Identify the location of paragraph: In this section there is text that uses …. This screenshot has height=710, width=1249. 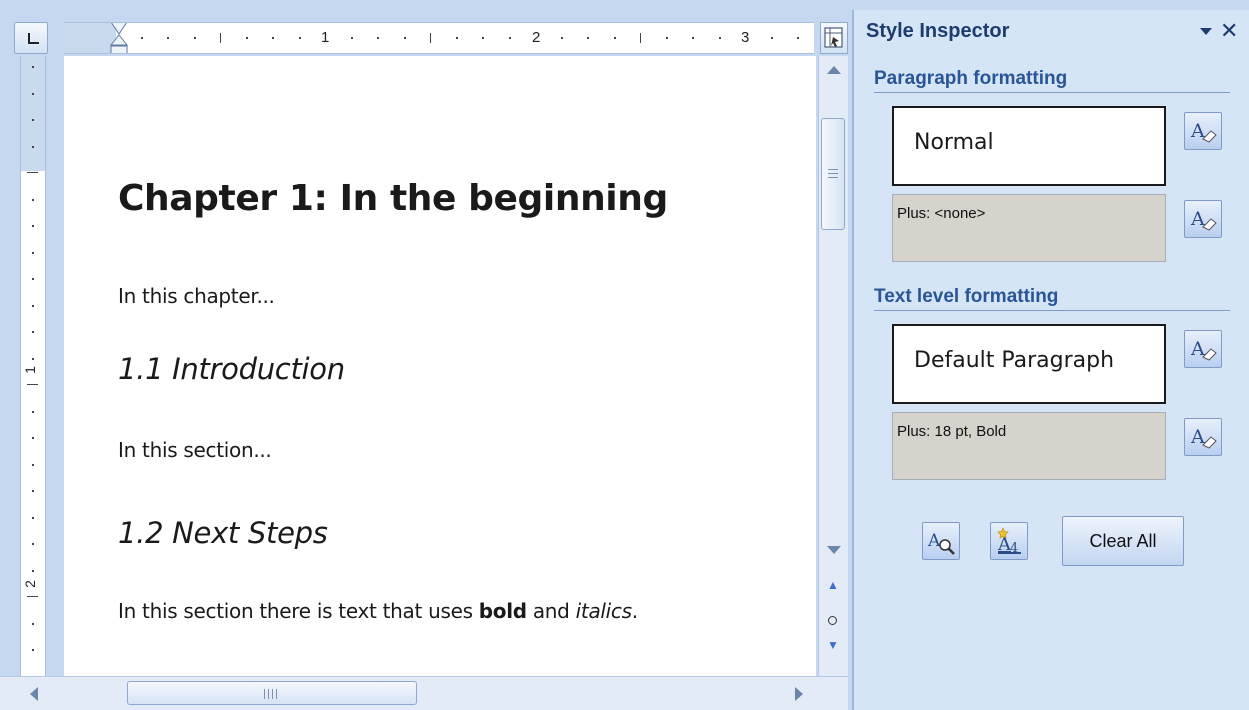
(378, 611).